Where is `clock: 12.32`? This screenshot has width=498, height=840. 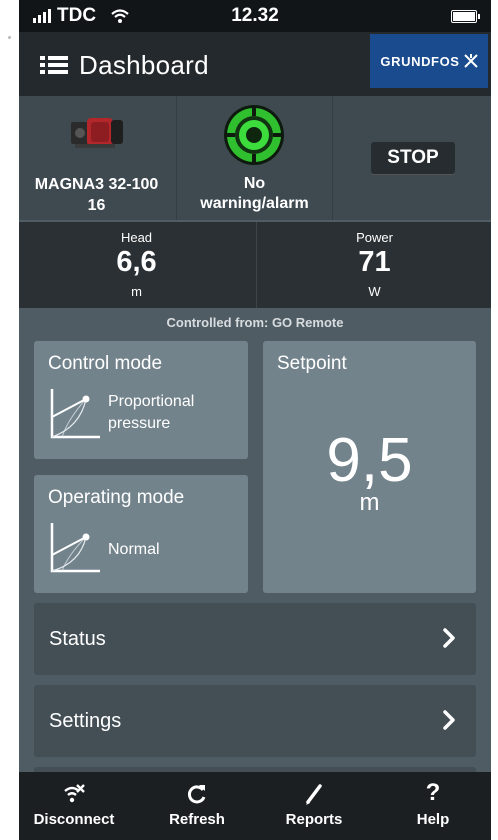
clock: 12.32 is located at coordinates (255, 15).